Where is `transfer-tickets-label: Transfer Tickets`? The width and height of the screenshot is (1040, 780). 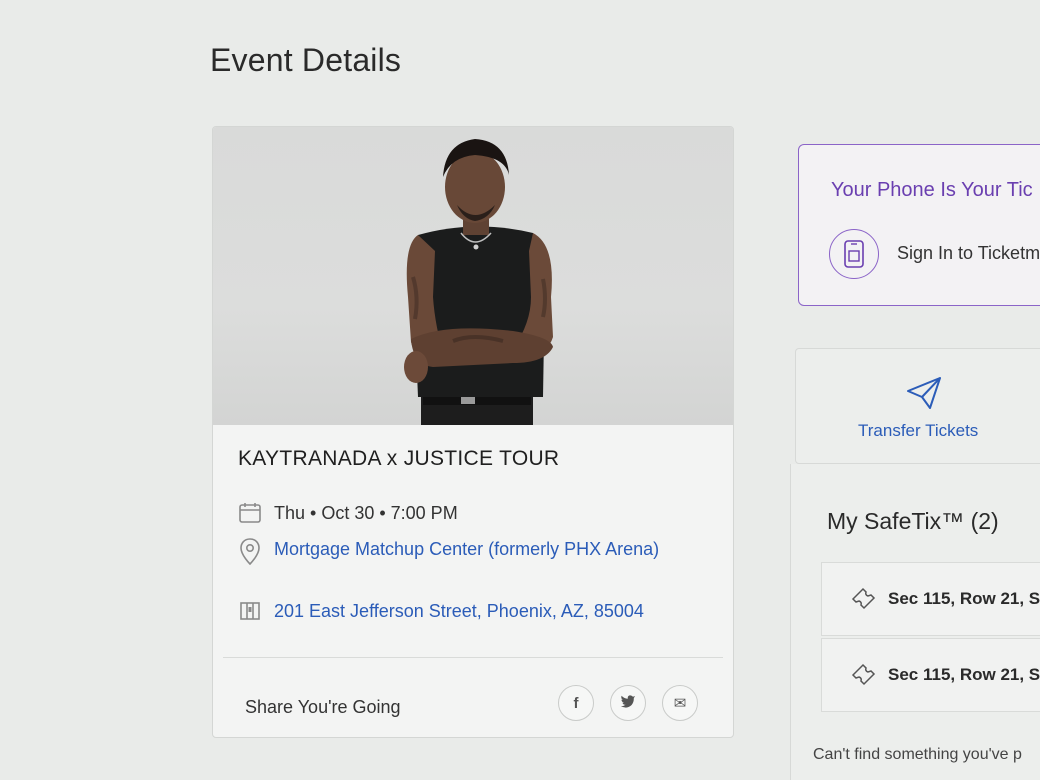
transfer-tickets-label: Transfer Tickets is located at coordinates (918, 430).